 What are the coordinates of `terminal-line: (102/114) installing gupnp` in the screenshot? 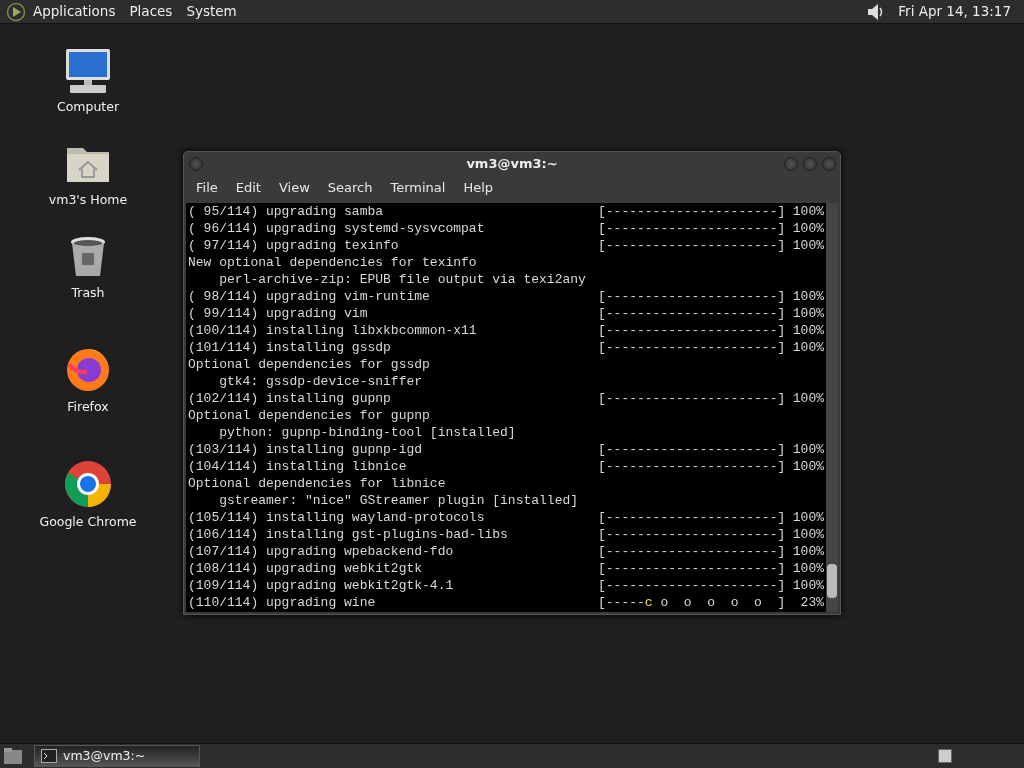 It's located at (290, 398).